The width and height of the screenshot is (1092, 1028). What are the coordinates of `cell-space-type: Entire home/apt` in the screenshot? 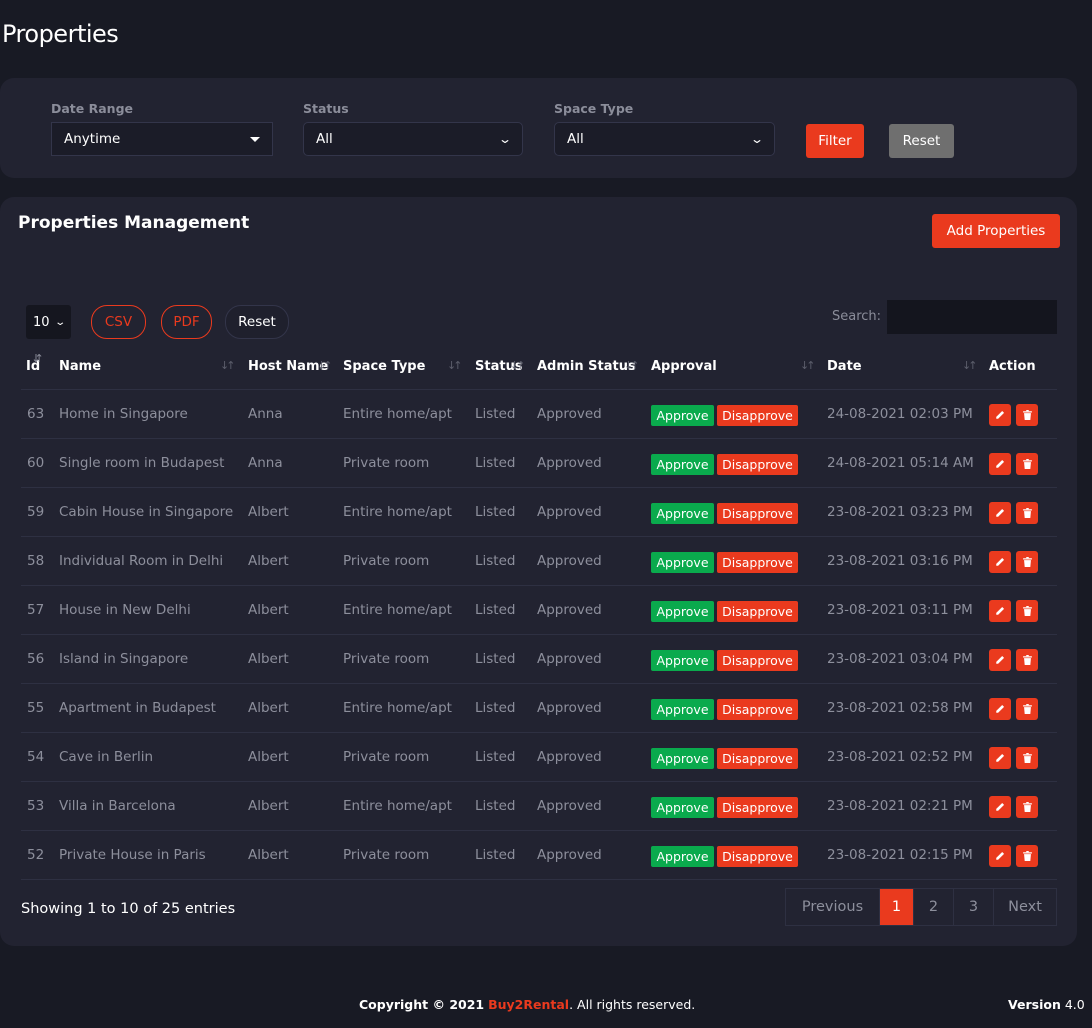 It's located at (397, 806).